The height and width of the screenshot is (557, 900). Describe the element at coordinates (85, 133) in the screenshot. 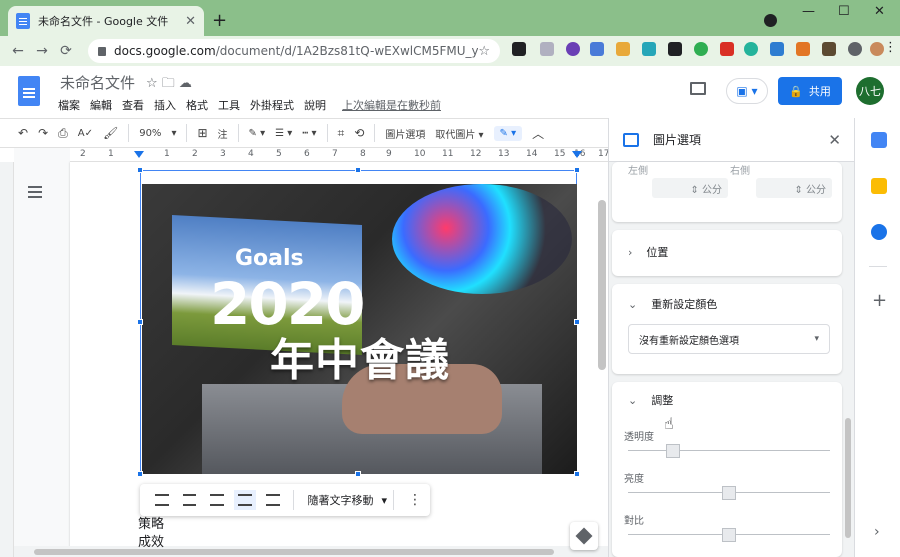

I see `spellcheck-icon: A✓` at that location.